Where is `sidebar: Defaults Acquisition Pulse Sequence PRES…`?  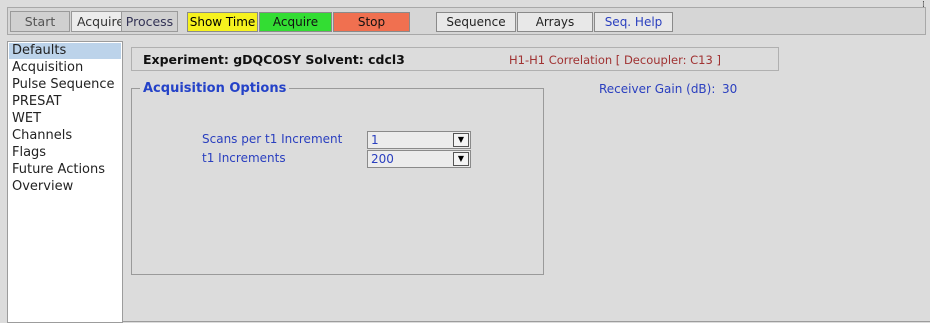
sidebar: Defaults Acquisition Pulse Sequence PRES… is located at coordinates (65, 182).